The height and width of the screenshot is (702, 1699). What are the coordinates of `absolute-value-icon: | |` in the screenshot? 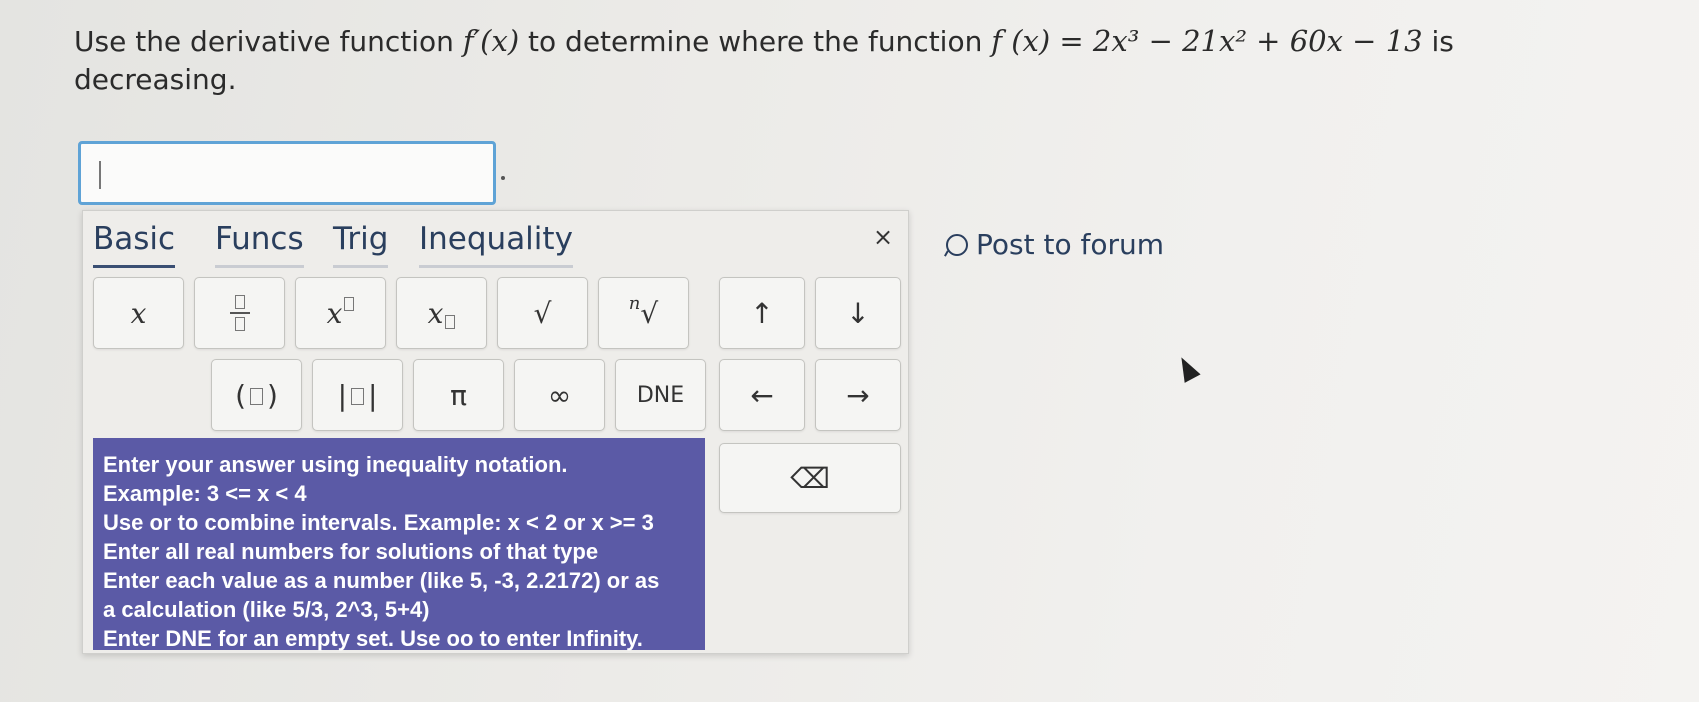 It's located at (357, 395).